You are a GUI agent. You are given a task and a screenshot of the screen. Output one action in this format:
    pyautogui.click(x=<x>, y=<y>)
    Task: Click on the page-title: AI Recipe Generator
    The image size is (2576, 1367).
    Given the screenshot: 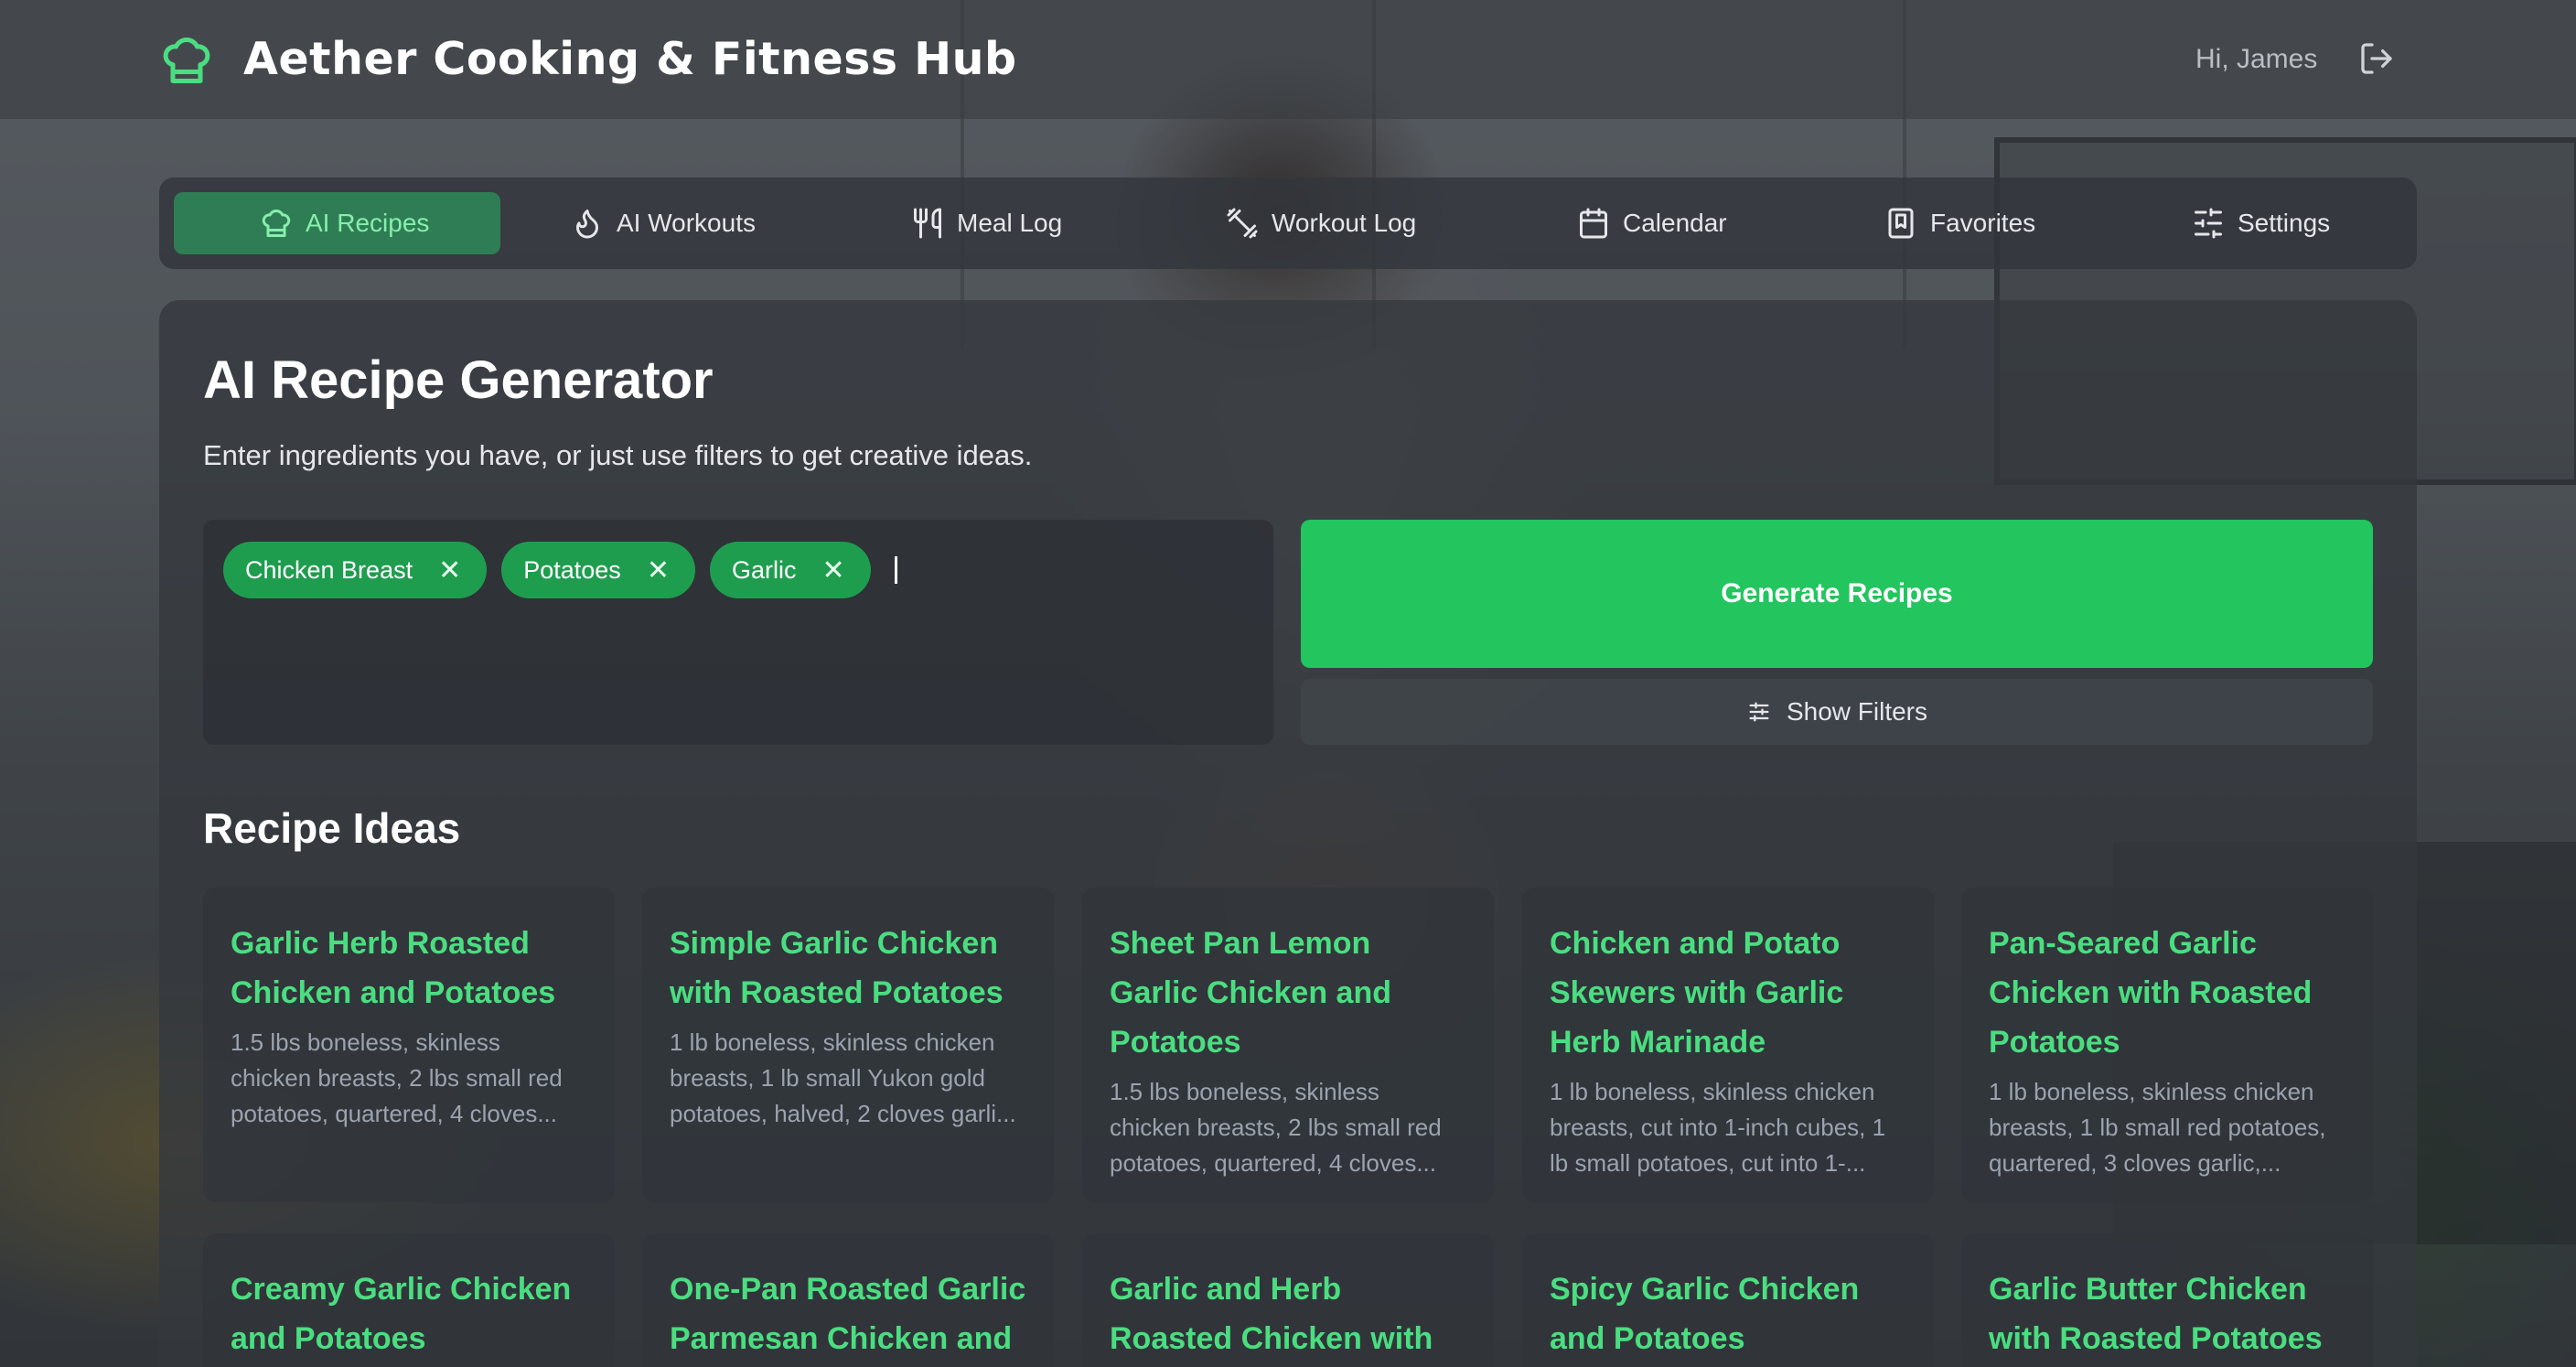 What is the action you would take?
    pyautogui.click(x=459, y=380)
    